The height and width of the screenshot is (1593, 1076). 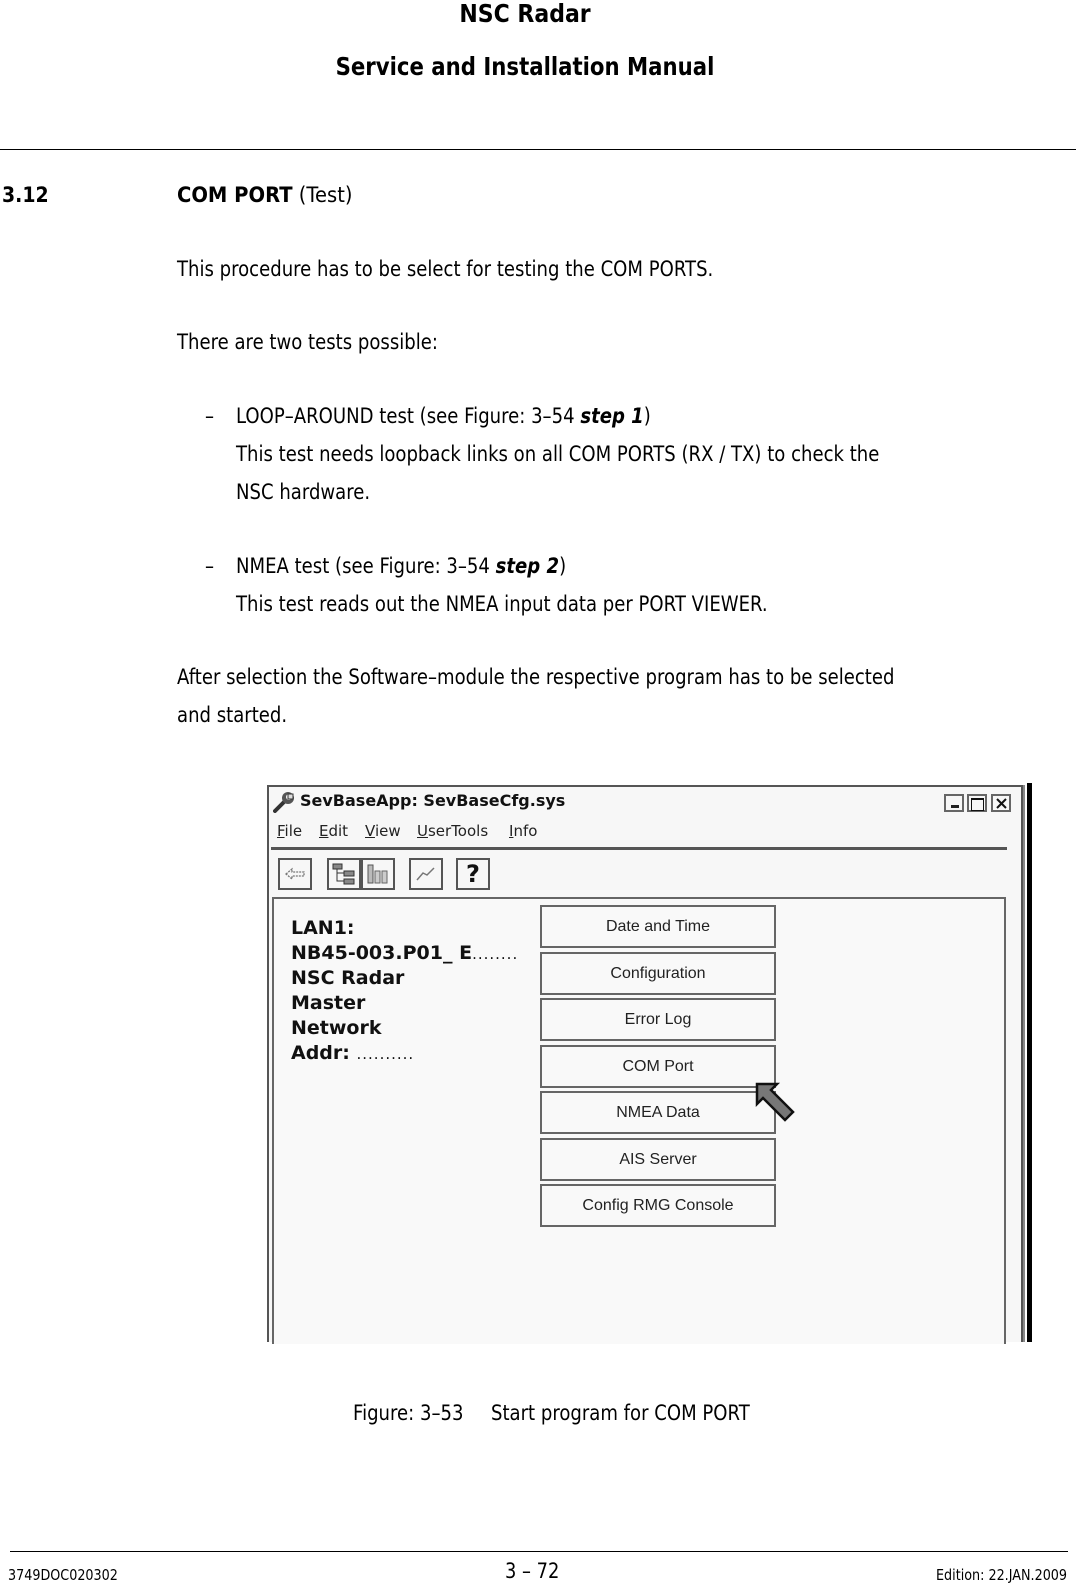 I want to click on toolbar-chart-button, so click(x=426, y=874).